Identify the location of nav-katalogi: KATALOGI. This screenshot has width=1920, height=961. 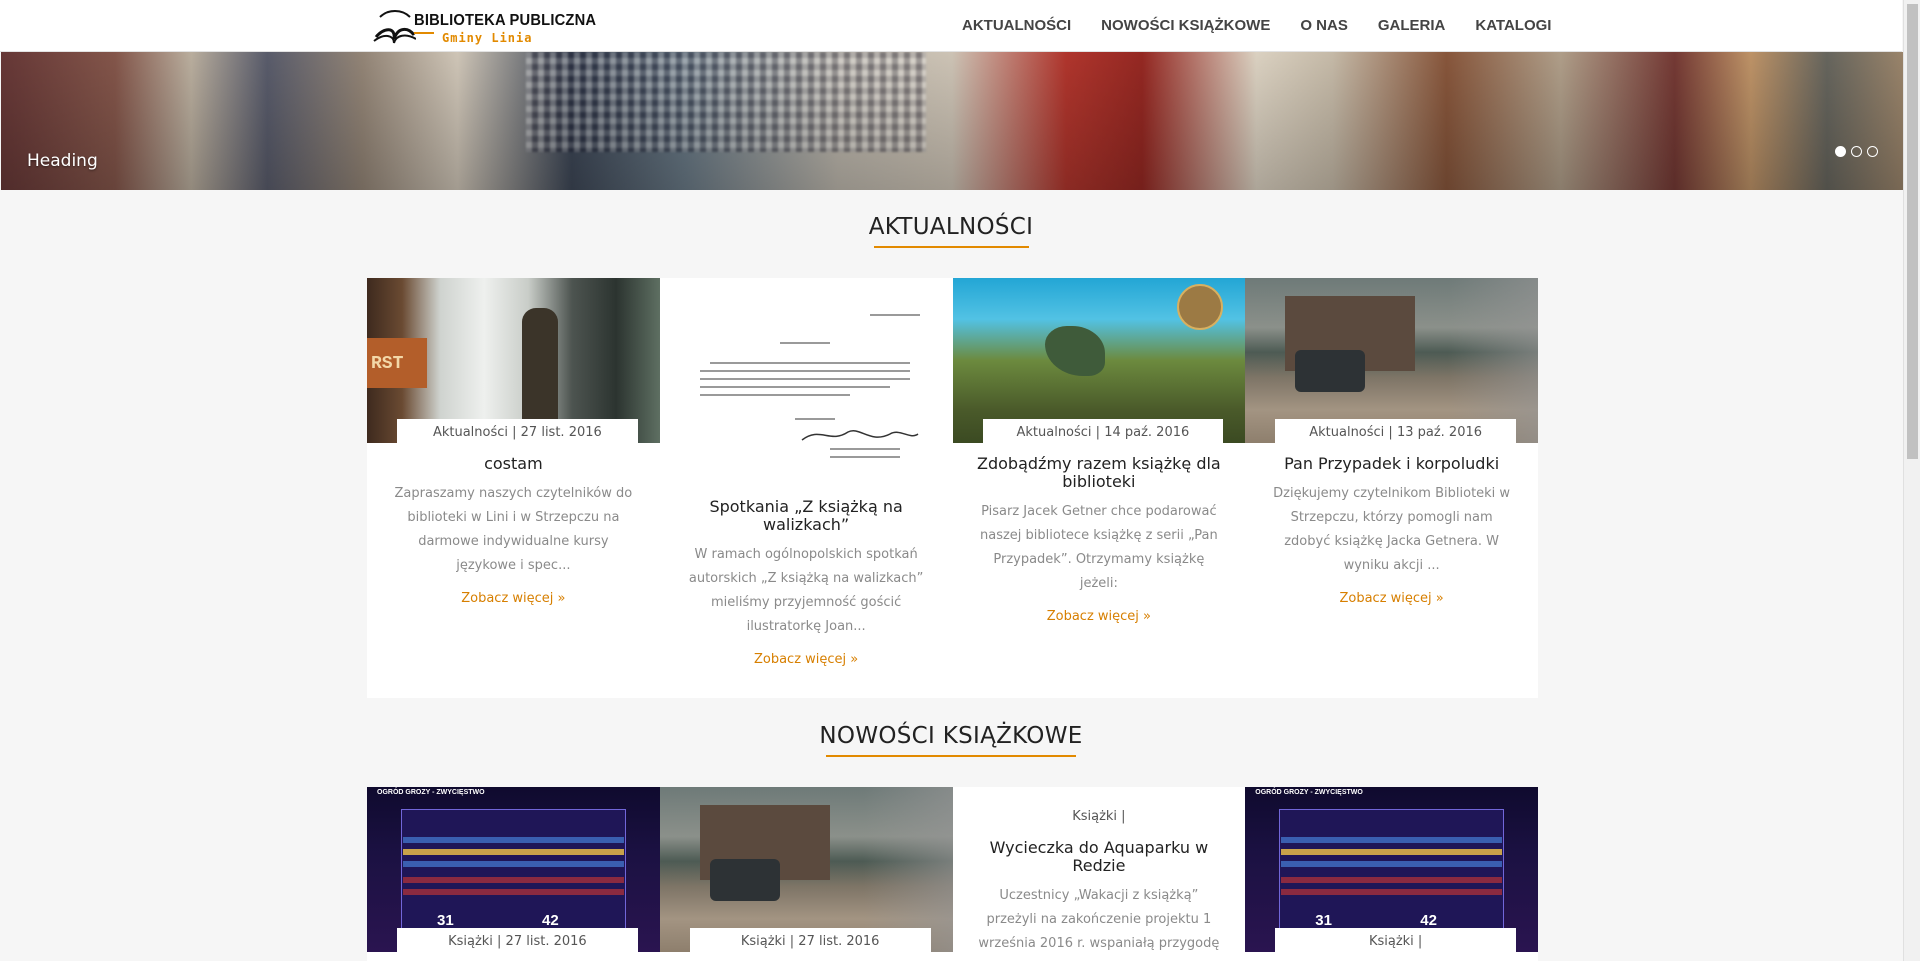
(1513, 25).